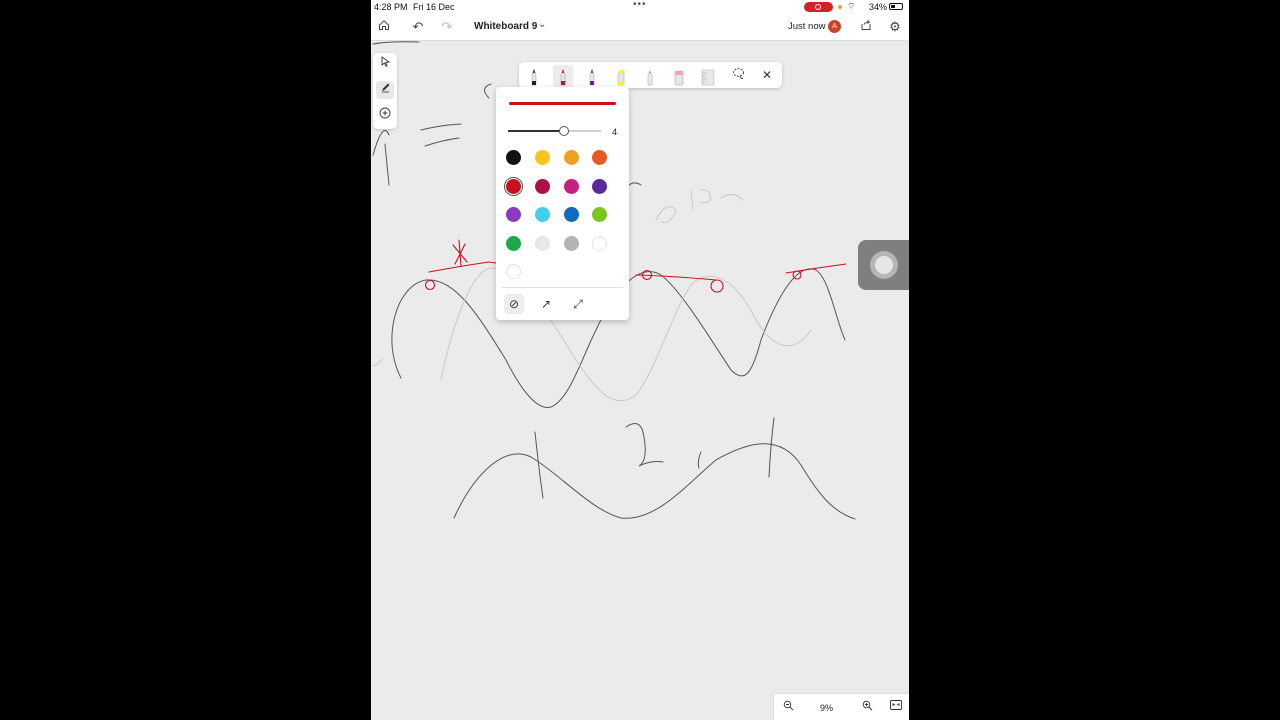 This screenshot has width=1280, height=720. I want to click on multitasking-dots-icon: •••, so click(640, 5).